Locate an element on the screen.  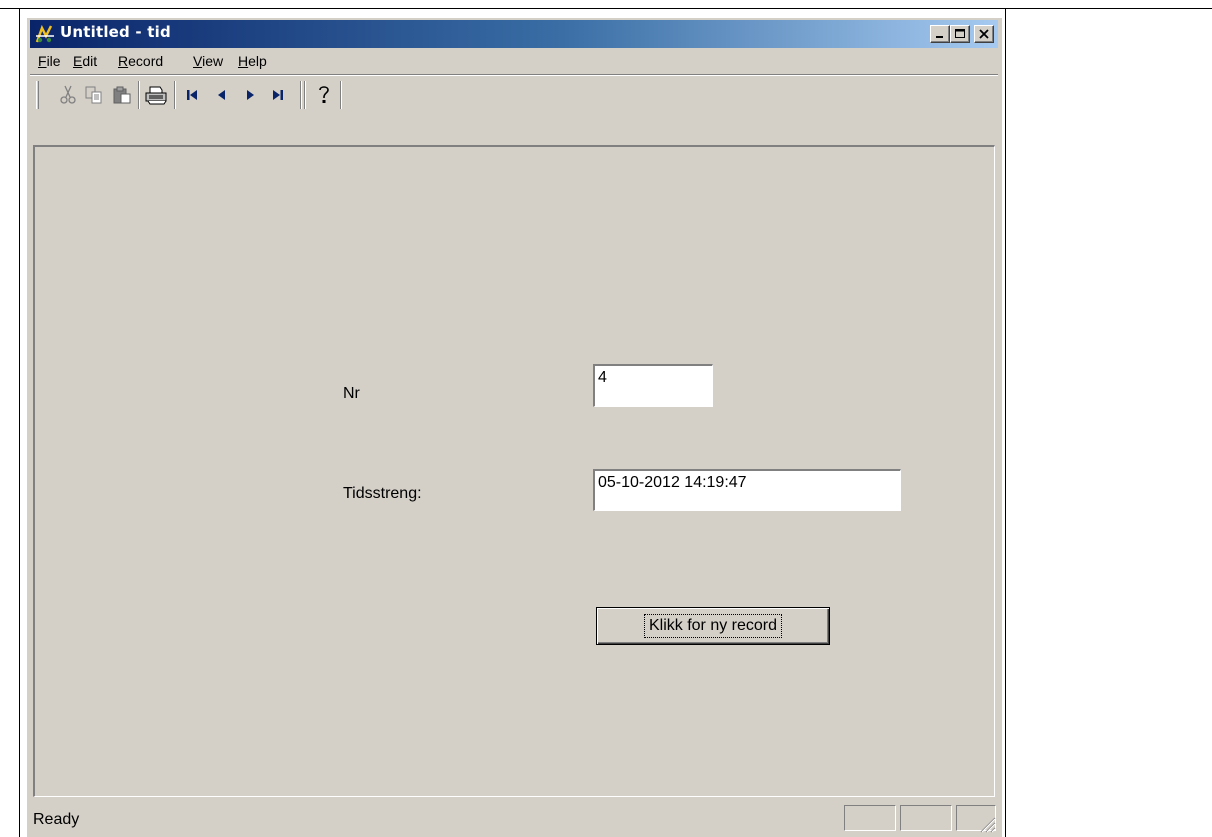
menu-record-accel: R is located at coordinates (123, 61).